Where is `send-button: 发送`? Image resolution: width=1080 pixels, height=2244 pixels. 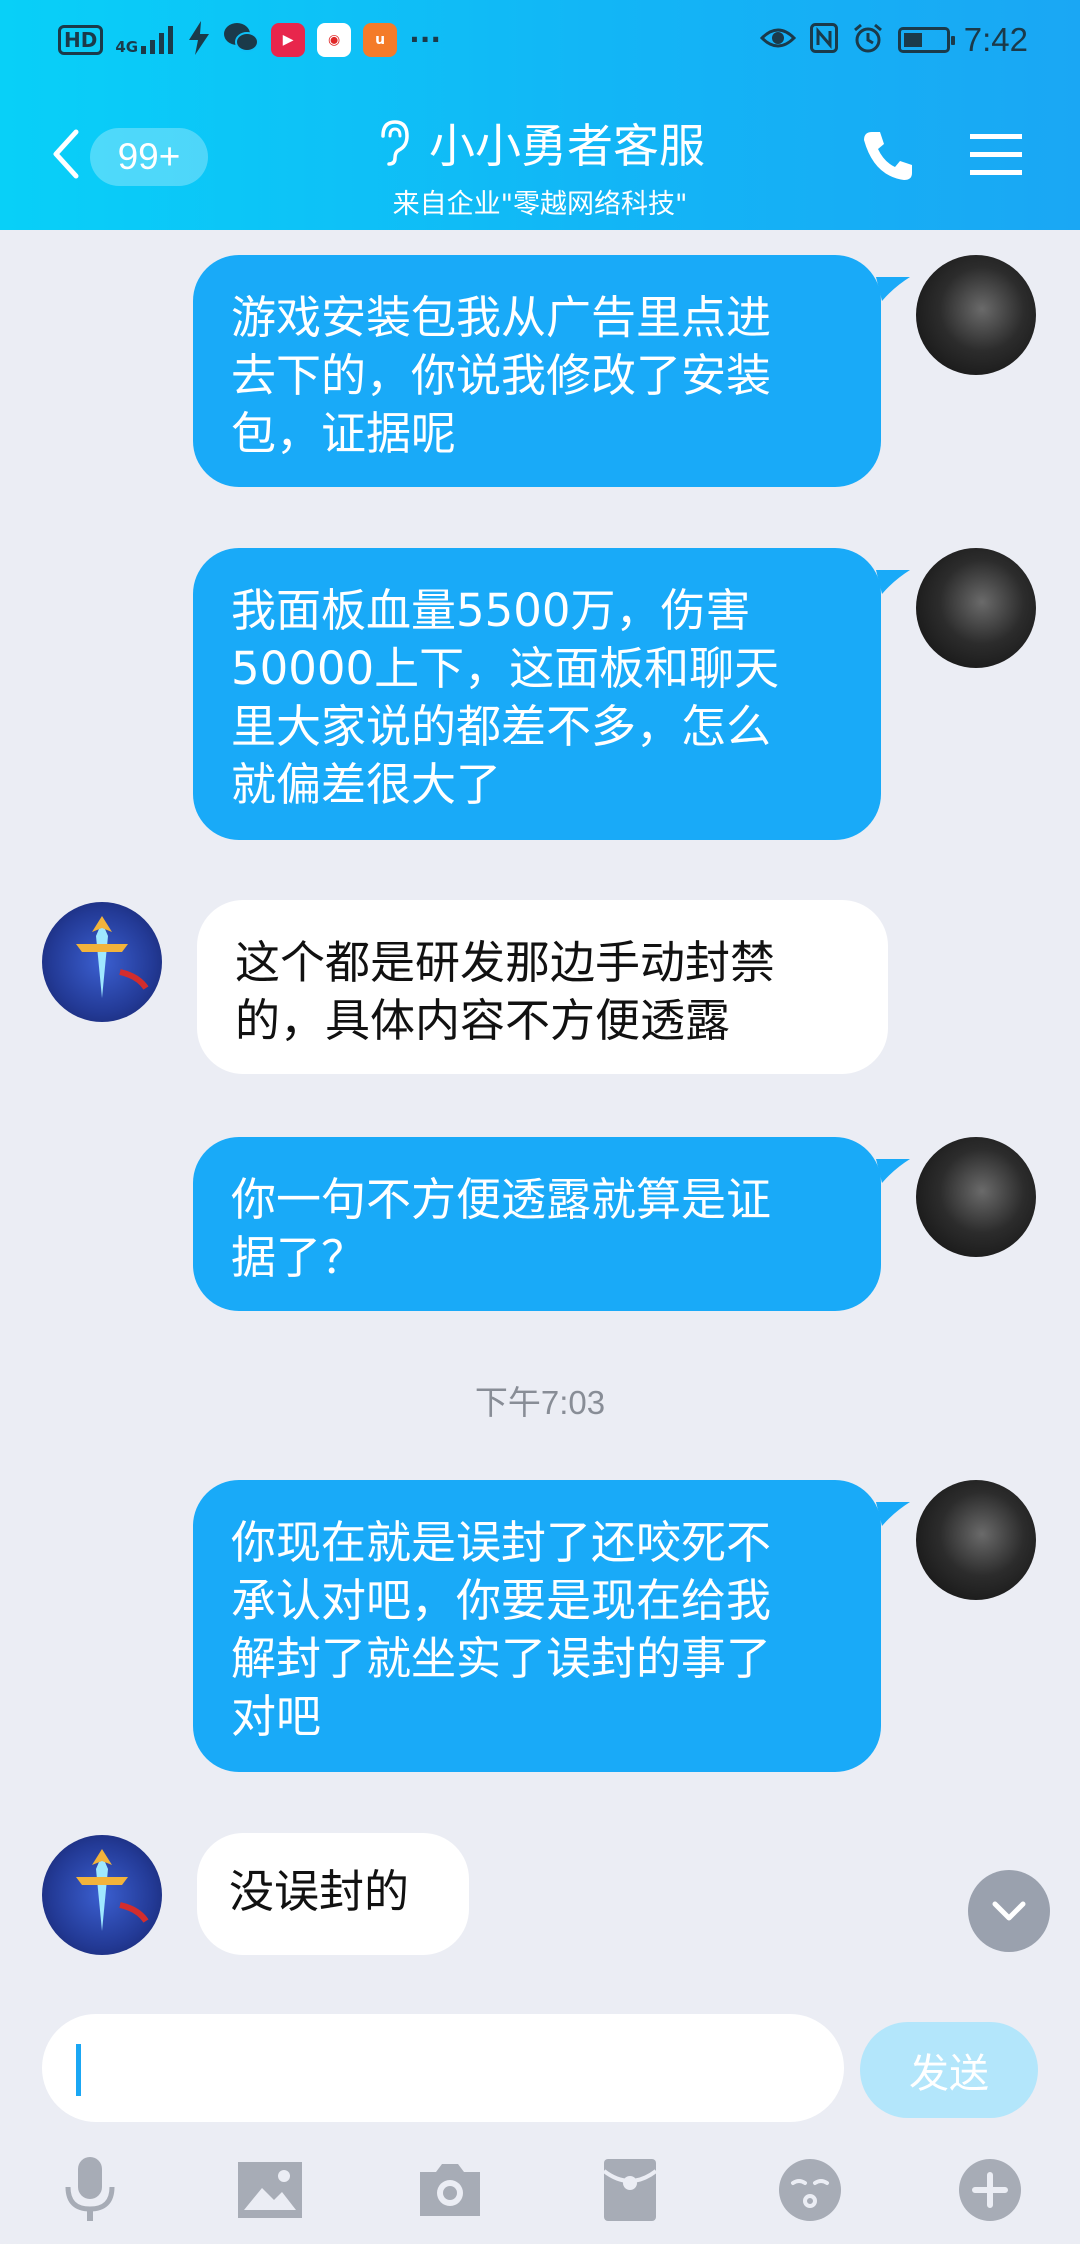 send-button: 发送 is located at coordinates (949, 2070).